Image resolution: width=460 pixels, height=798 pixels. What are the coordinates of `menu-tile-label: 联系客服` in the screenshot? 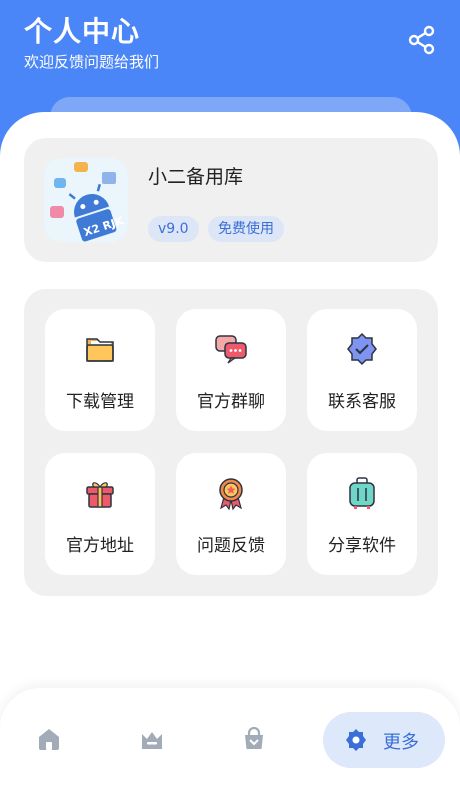 It's located at (362, 402).